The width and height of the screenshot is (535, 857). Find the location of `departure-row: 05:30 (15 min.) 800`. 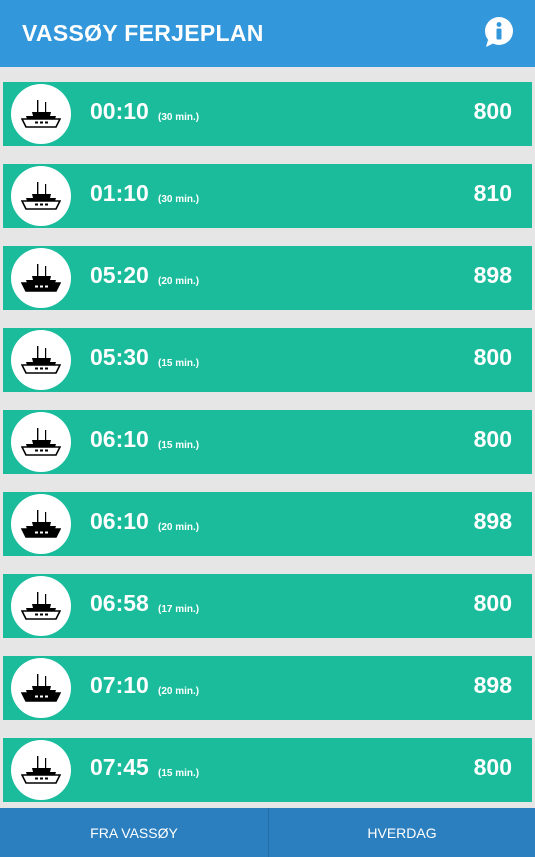

departure-row: 05:30 (15 min.) 800 is located at coordinates (267, 360).